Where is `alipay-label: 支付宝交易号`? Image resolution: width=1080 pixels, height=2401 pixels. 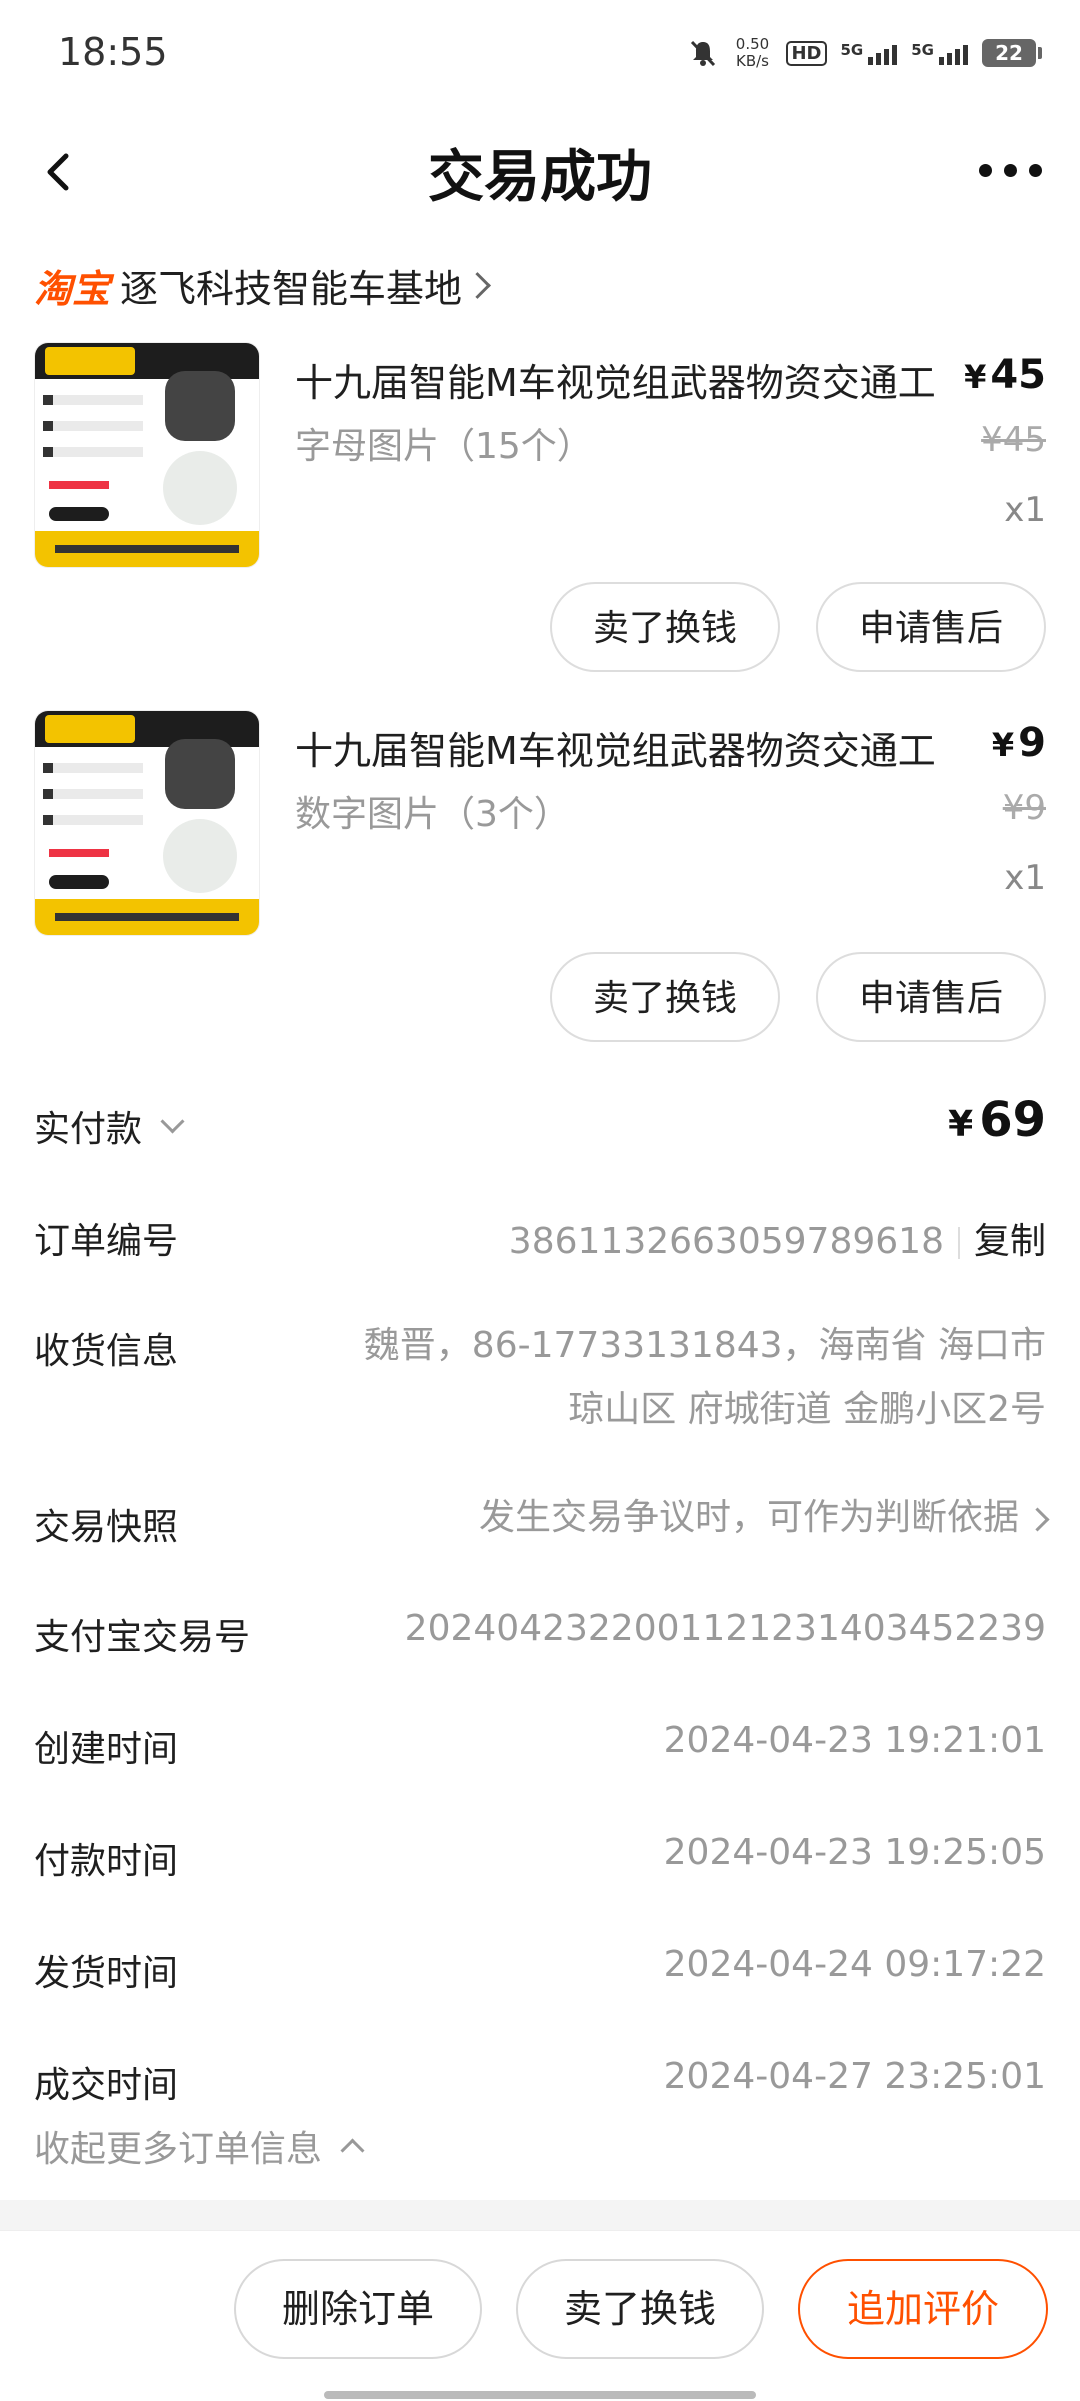 alipay-label: 支付宝交易号 is located at coordinates (142, 1637).